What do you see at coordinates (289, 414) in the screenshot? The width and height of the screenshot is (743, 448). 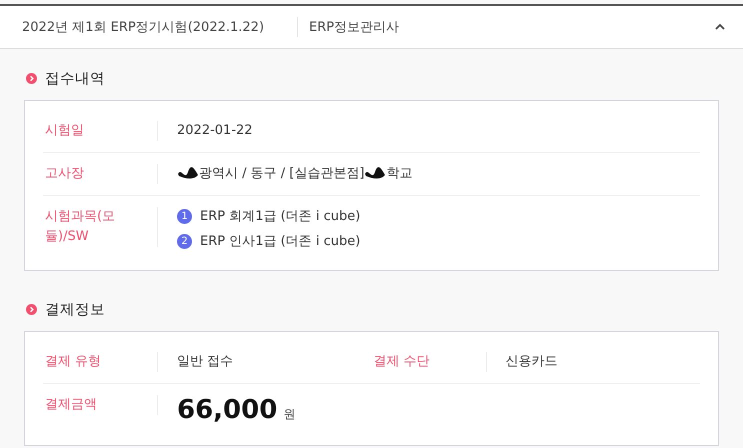 I see `currency-unit: 원` at bounding box center [289, 414].